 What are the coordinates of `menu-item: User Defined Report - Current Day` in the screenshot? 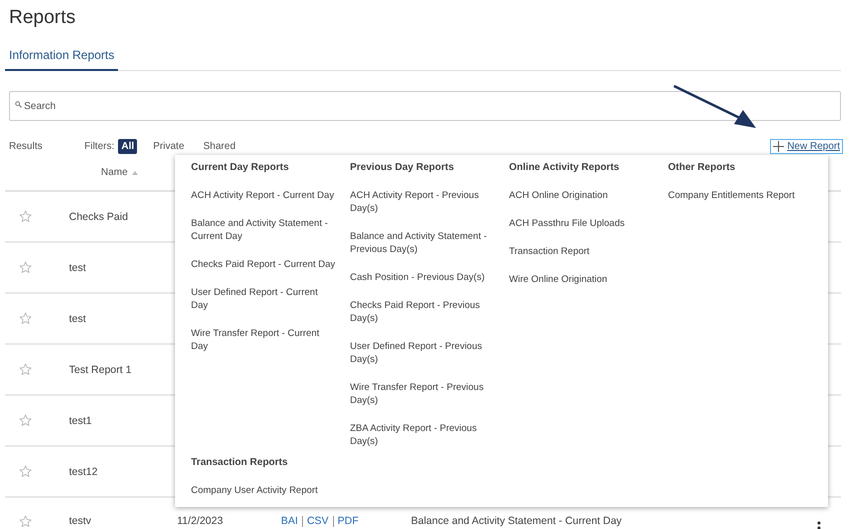 It's located at (264, 299).